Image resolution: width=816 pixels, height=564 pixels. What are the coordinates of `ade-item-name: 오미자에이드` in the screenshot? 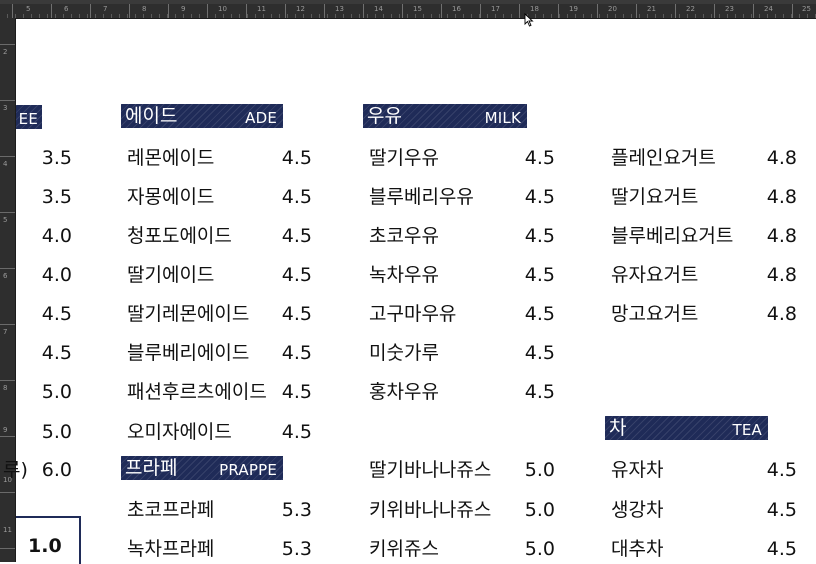 It's located at (179, 432).